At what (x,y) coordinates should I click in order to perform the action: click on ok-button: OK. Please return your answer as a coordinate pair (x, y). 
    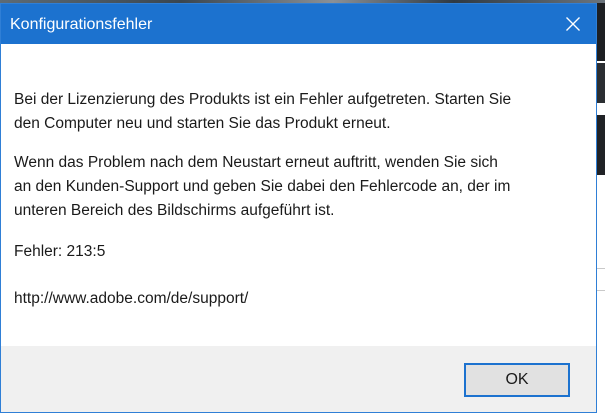
    Looking at the image, I should click on (517, 380).